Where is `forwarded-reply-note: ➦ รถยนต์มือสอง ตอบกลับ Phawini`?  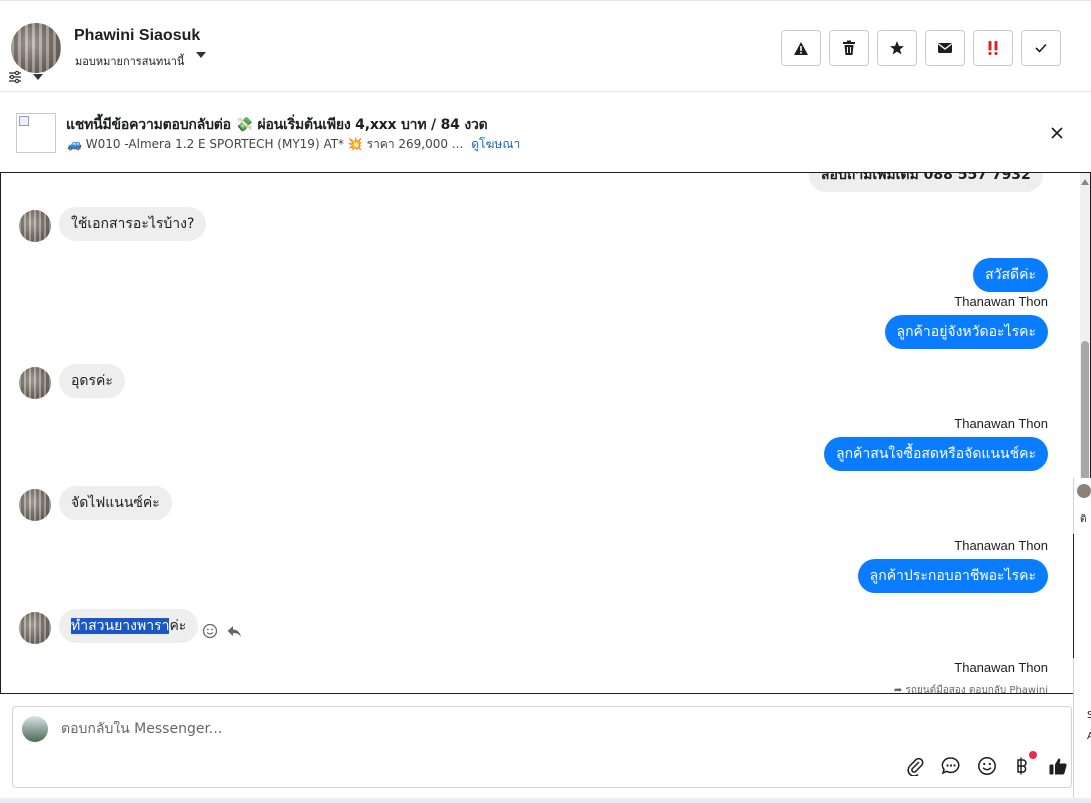
forwarded-reply-note: ➦ รถยนต์มือสอง ตอบกลับ Phawini is located at coordinates (970, 688).